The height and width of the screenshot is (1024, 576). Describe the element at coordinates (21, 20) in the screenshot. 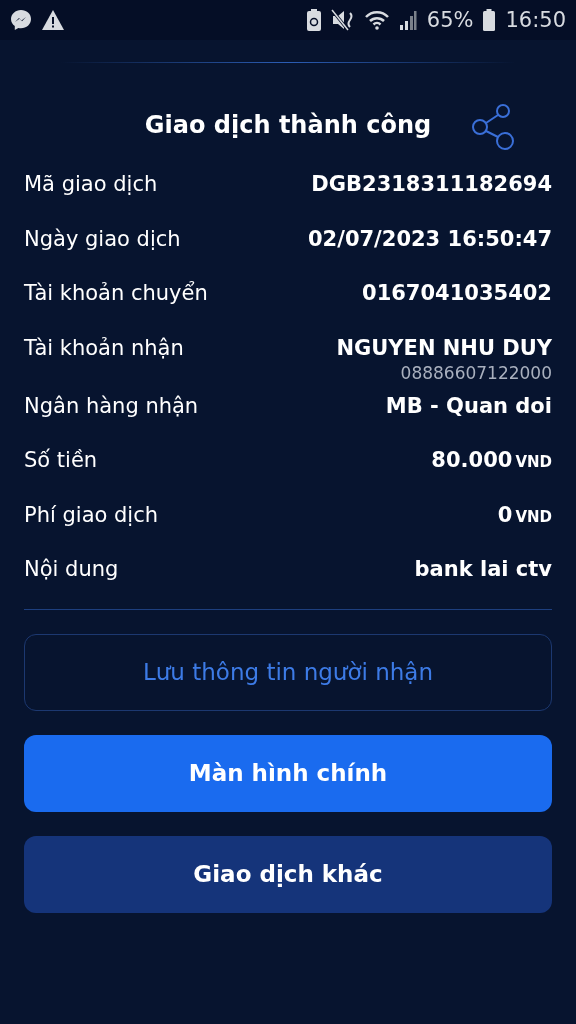

I see `messenger-icon` at that location.